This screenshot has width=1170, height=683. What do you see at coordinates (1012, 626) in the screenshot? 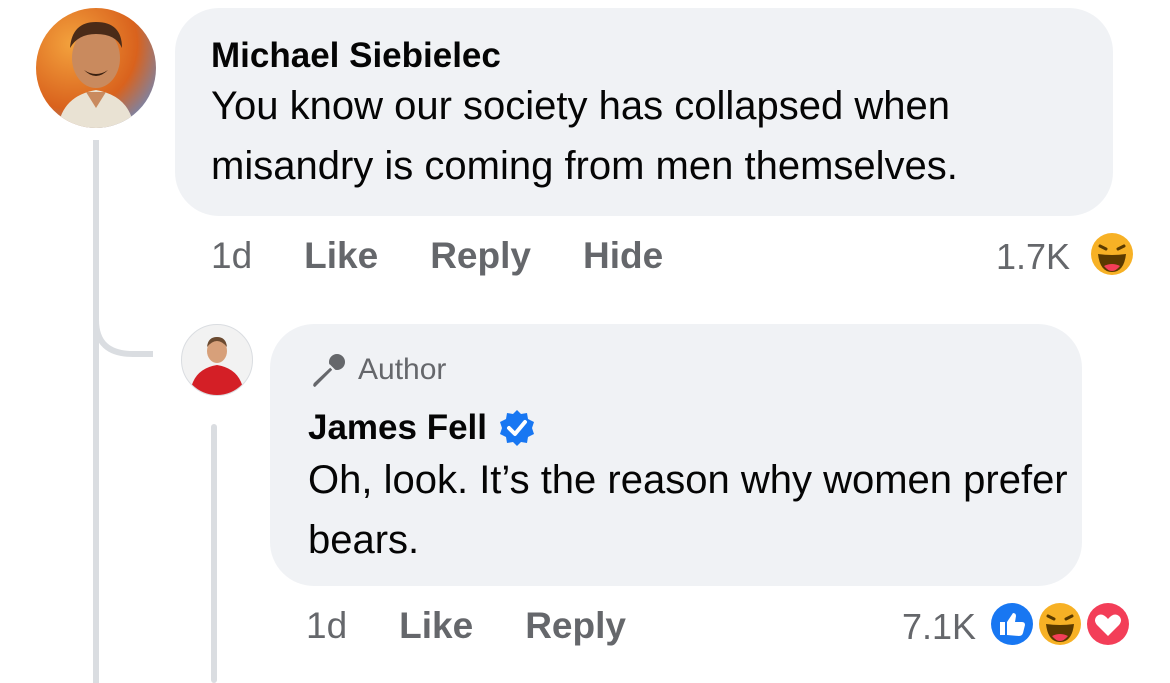
I see `like-icon` at bounding box center [1012, 626].